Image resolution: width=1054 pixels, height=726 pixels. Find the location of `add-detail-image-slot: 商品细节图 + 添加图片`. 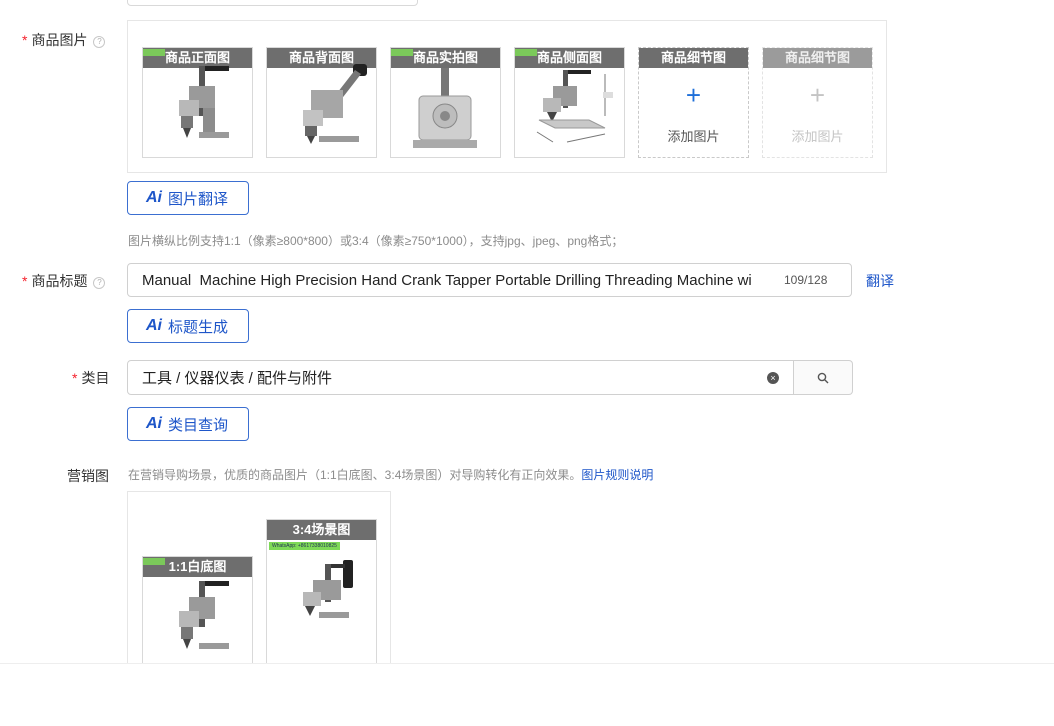

add-detail-image-slot: 商品细节图 + 添加图片 is located at coordinates (693, 102).